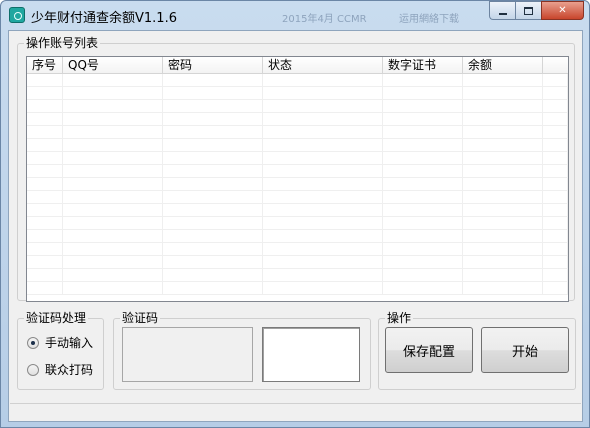 This screenshot has height=428, width=590. I want to click on minimize-button, so click(502, 10).